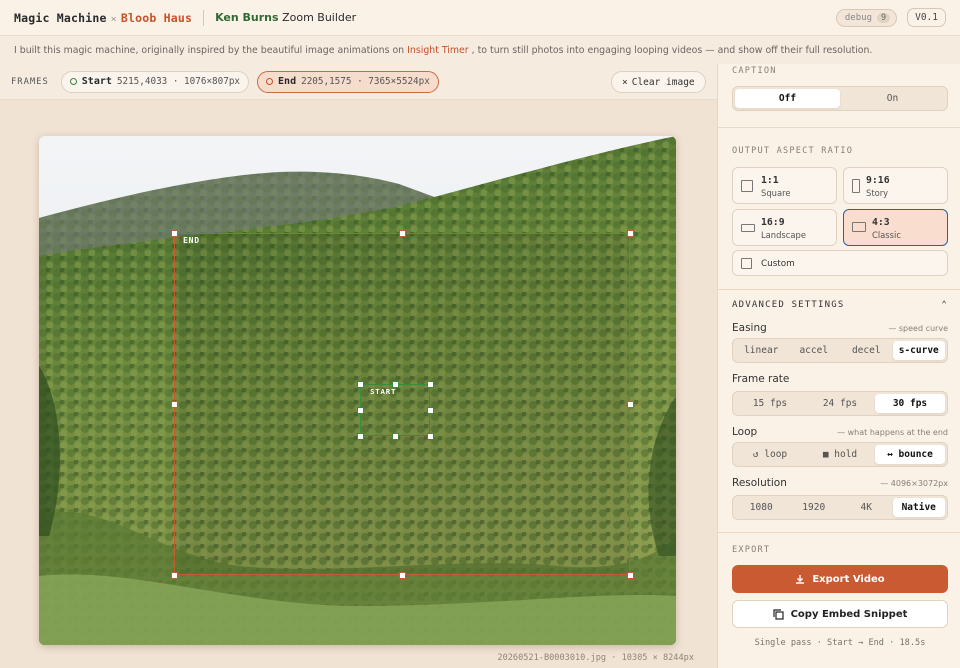 Image resolution: width=960 pixels, height=668 pixels. I want to click on insight-timer-link: Insight Timer, so click(438, 50).